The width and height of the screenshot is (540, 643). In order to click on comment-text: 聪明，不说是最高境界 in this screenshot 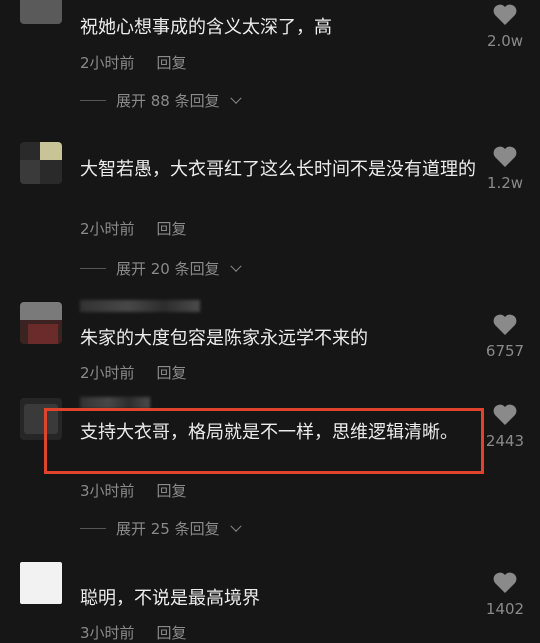, I will do `click(170, 598)`.